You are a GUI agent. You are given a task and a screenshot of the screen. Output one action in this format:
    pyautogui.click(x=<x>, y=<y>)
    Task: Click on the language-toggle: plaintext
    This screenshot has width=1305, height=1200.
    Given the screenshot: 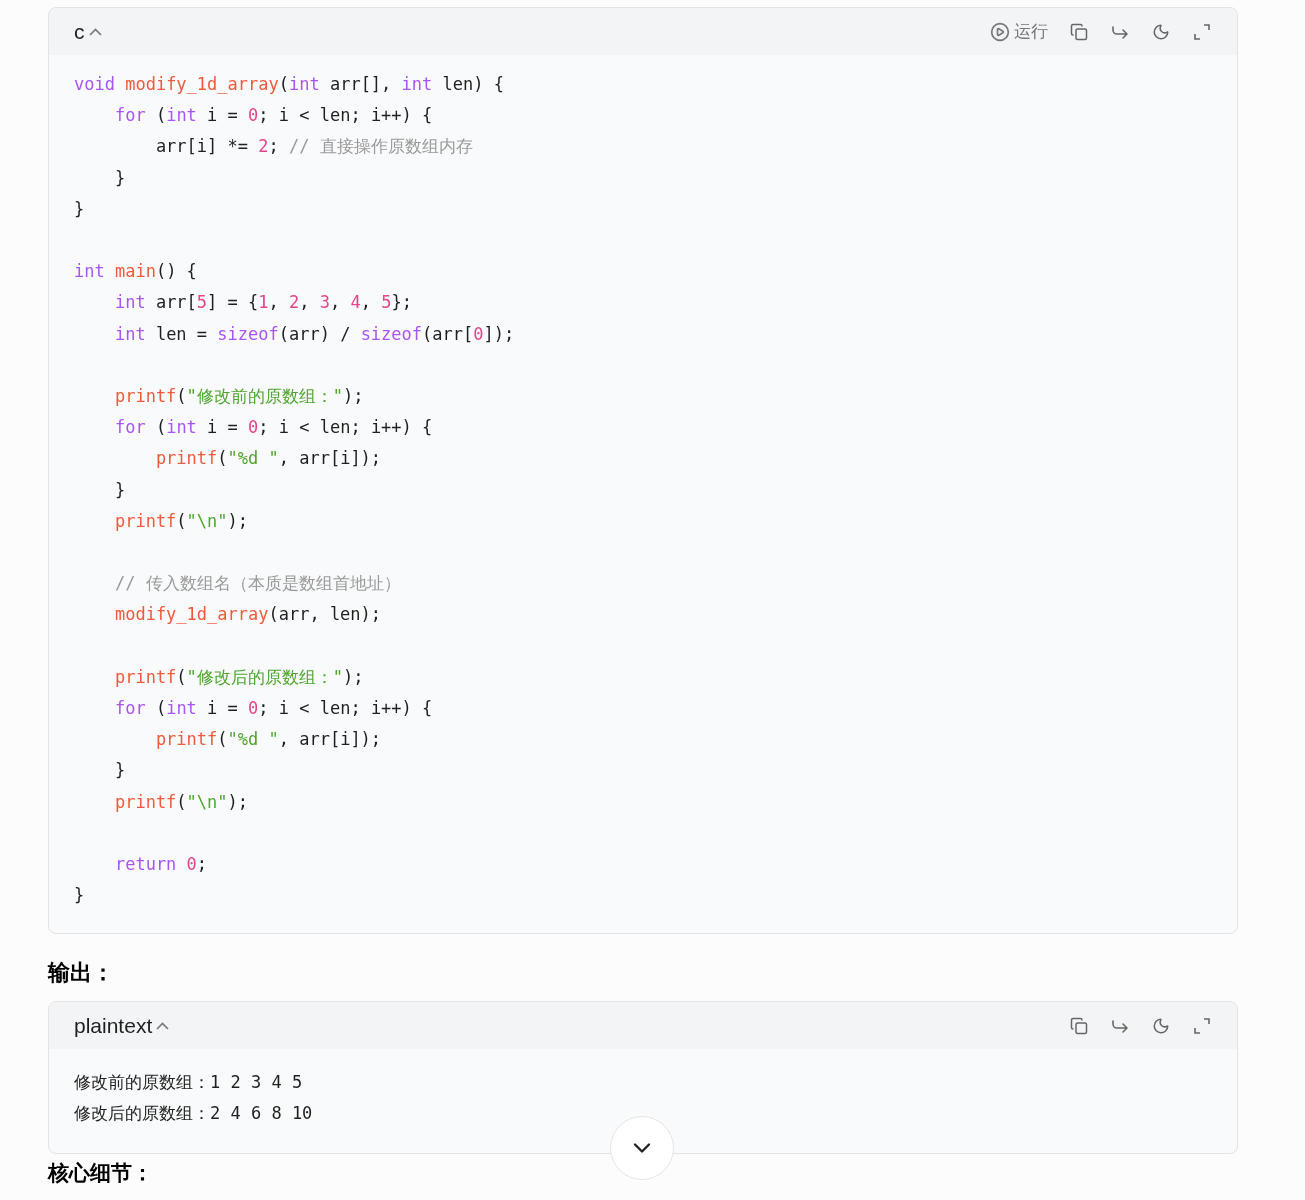 What is the action you would take?
    pyautogui.click(x=122, y=1026)
    